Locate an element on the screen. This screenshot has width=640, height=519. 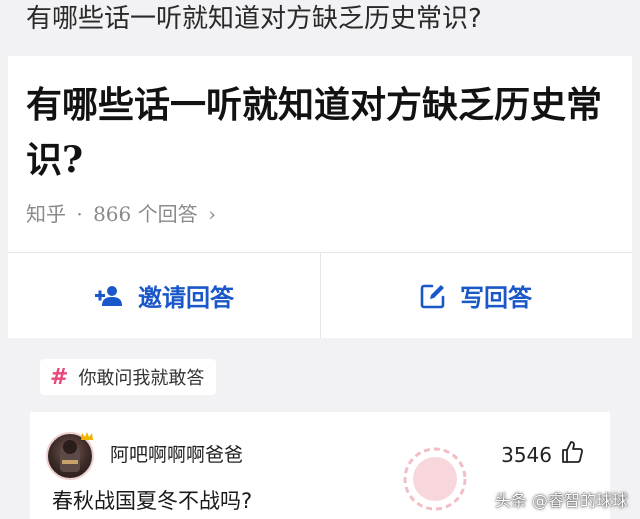
source-label: 知乎 is located at coordinates (46, 214).